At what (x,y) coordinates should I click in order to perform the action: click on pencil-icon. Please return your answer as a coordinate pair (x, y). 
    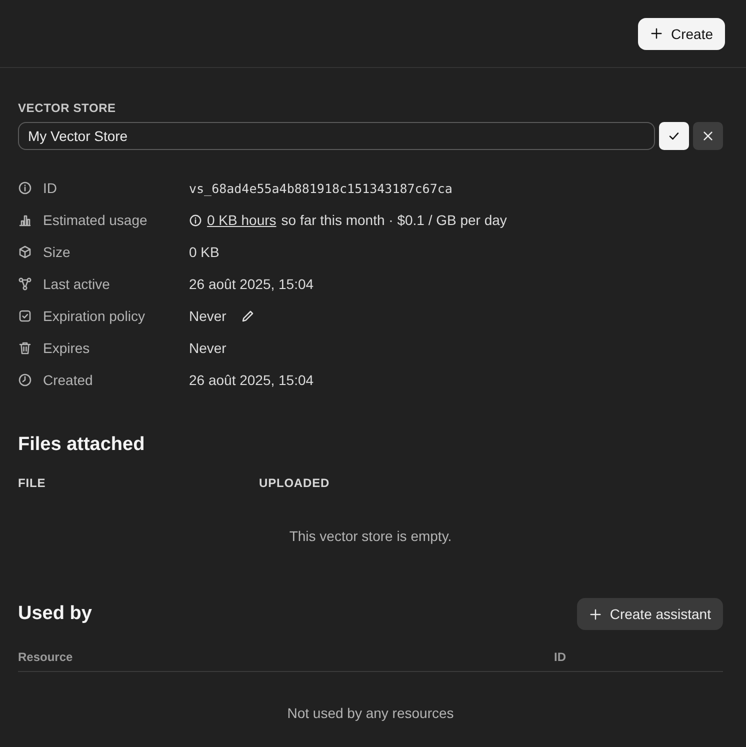
    Looking at the image, I should click on (248, 316).